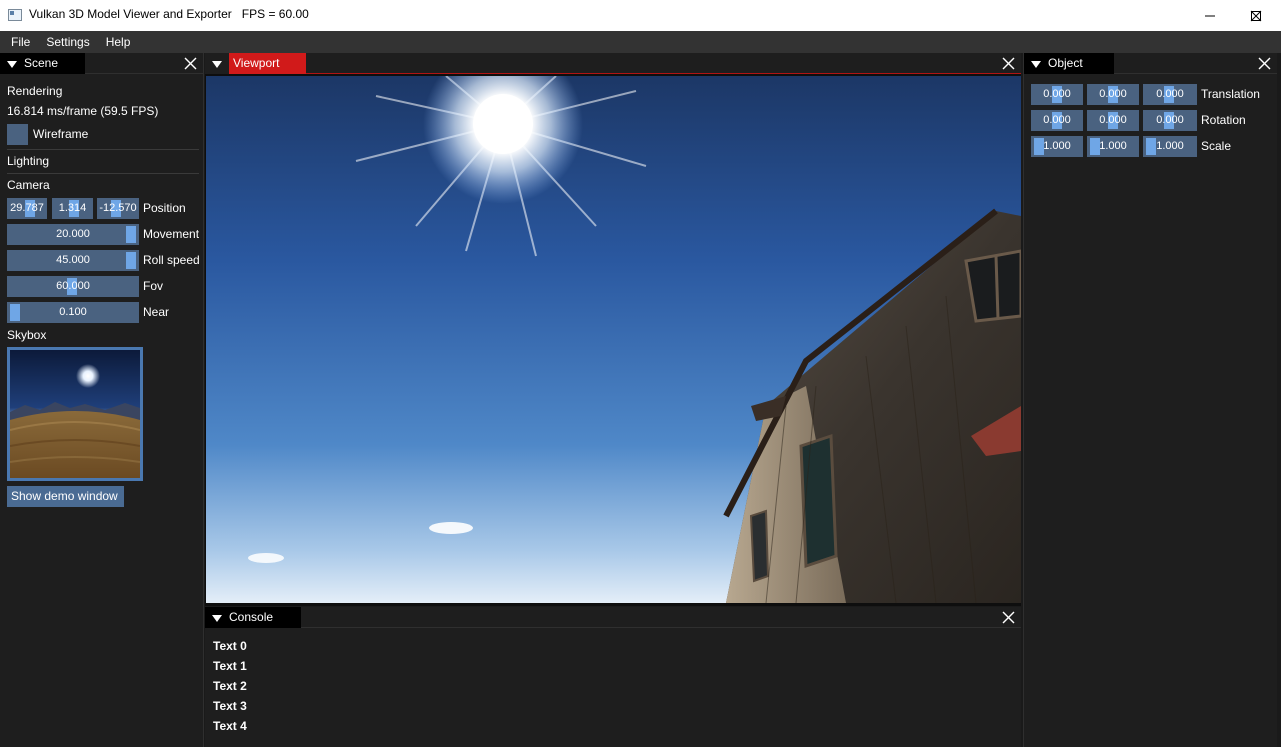  I want to click on rotation-x-value: 0.000, so click(1057, 120).